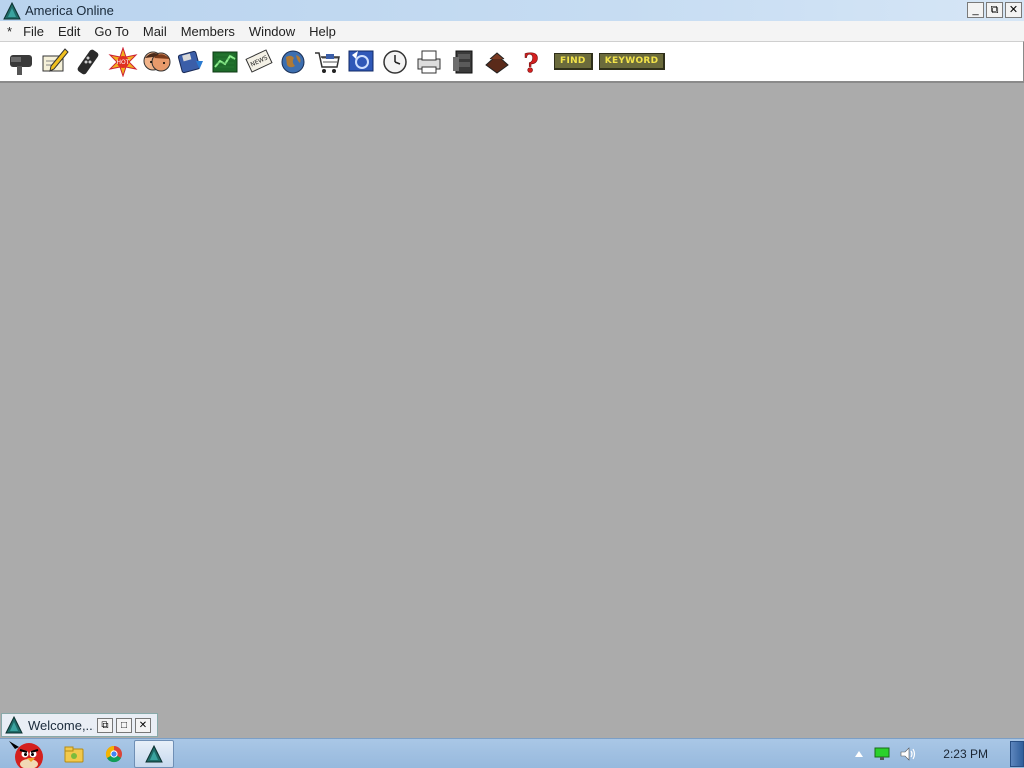 Image resolution: width=1024 pixels, height=768 pixels. I want to click on svg-text: HOT, so click(123, 62).